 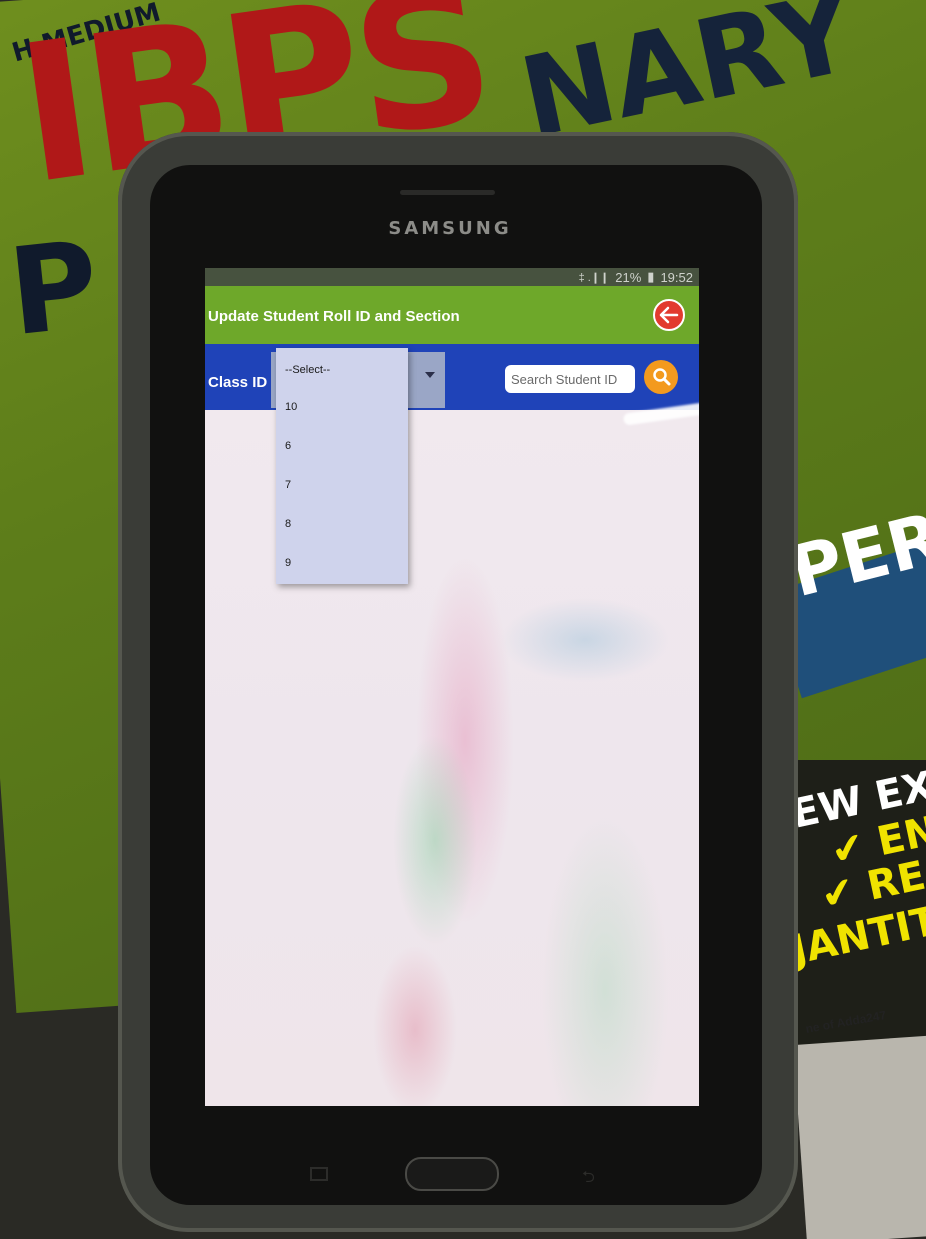 I want to click on device-brand: SAMSUNG, so click(x=450, y=228).